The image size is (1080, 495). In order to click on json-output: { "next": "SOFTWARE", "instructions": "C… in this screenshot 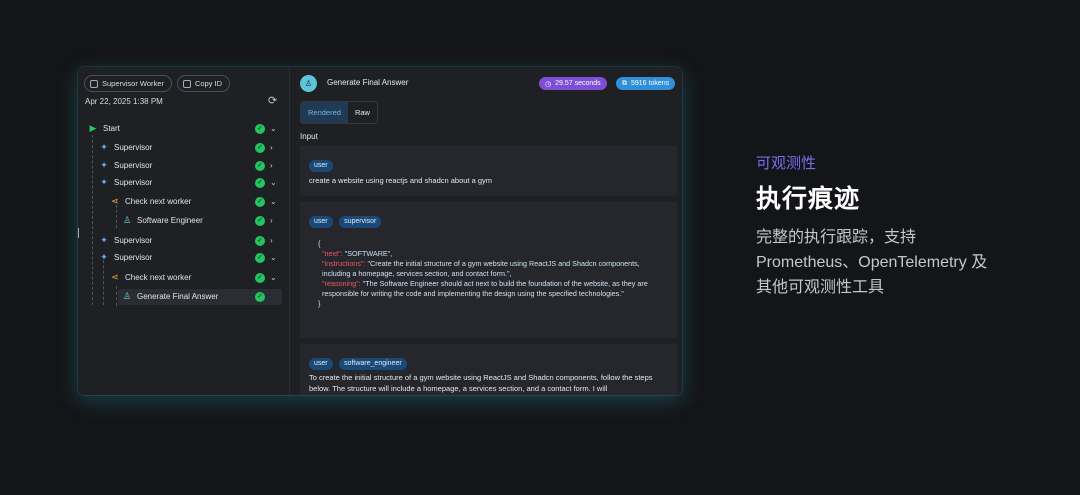, I will do `click(493, 274)`.